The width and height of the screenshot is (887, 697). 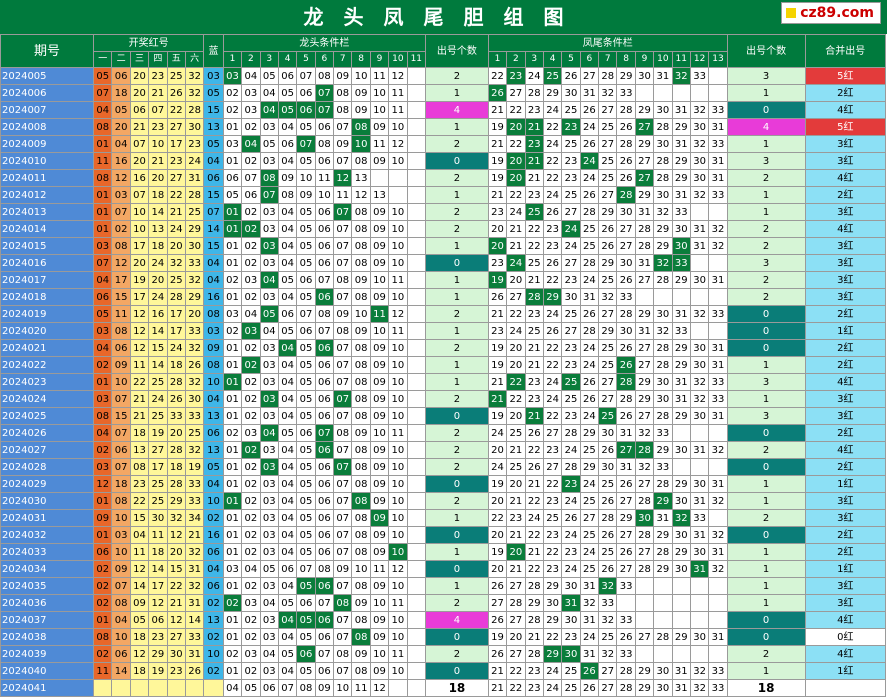 I want to click on head-num-cell, so click(x=416, y=161).